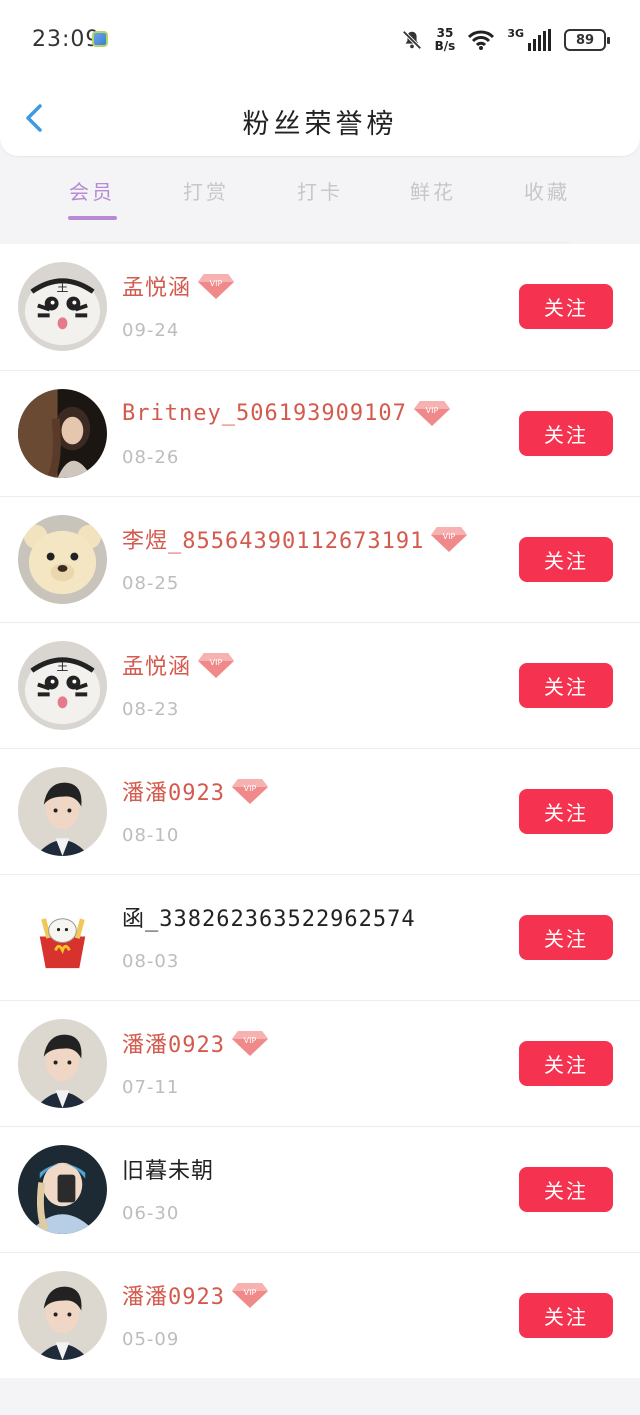 The image size is (640, 1415). Describe the element at coordinates (320, 124) in the screenshot. I see `page-title: 粉丝荣誉榜` at that location.